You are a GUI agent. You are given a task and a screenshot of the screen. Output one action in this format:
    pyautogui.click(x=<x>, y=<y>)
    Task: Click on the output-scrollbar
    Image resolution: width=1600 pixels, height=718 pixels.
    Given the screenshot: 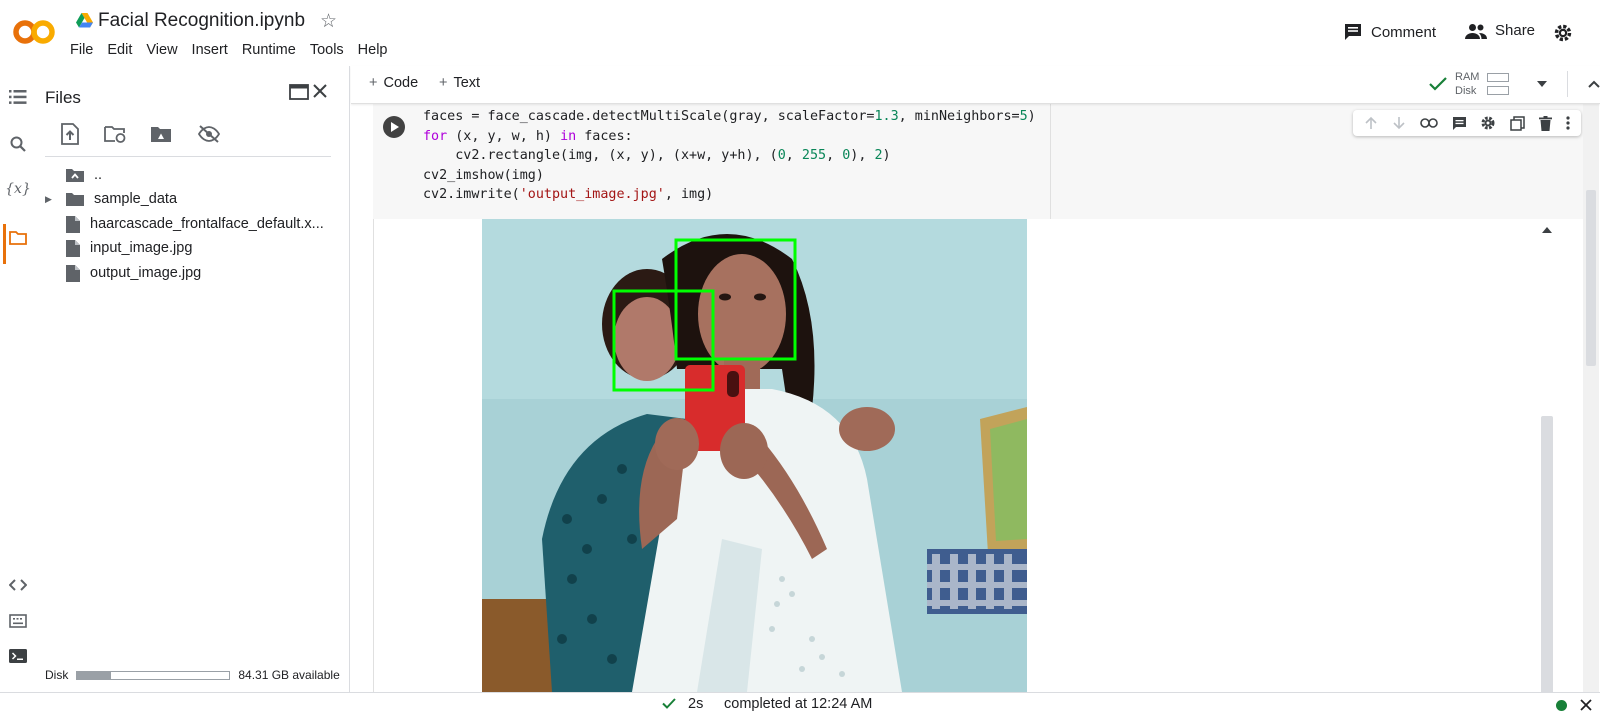 What is the action you would take?
    pyautogui.click(x=1547, y=458)
    